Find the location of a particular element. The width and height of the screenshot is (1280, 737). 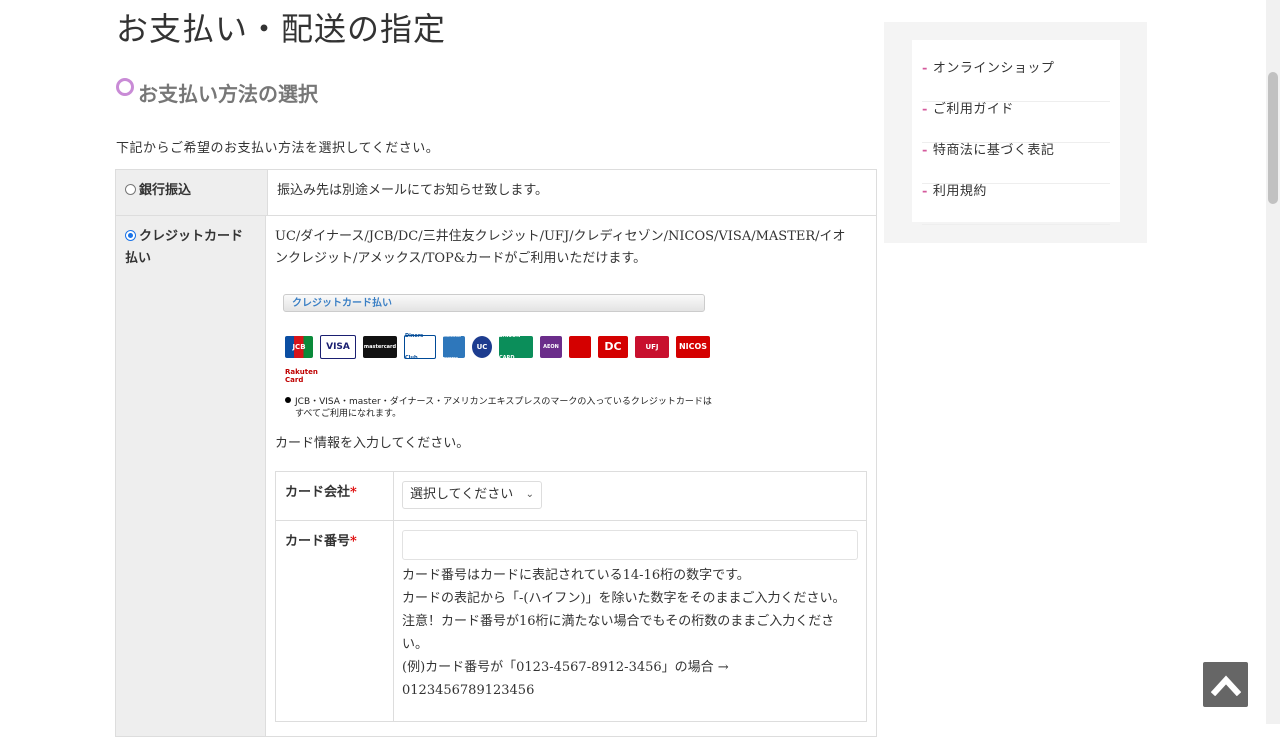

sidebar-item-label: 利用規約 is located at coordinates (959, 191).